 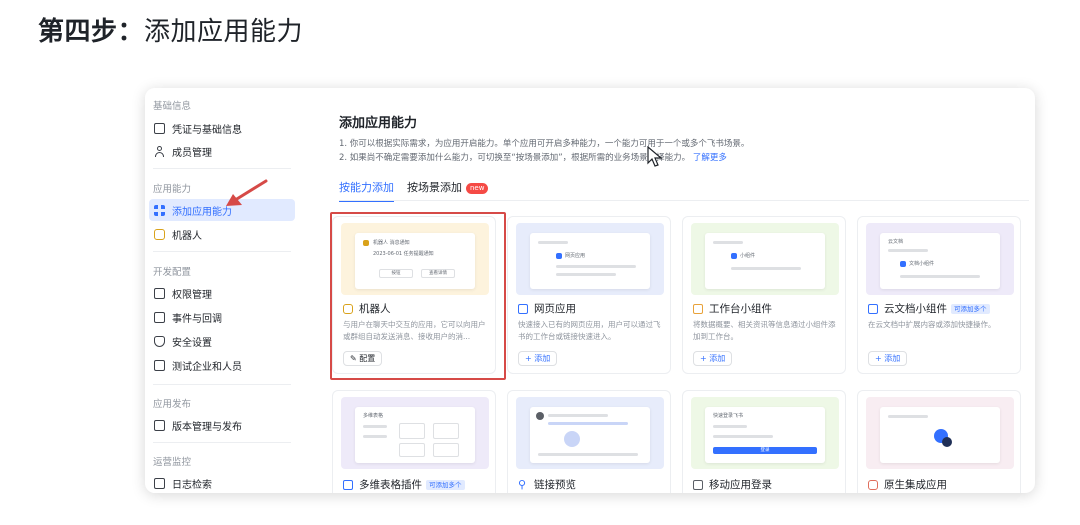 What do you see at coordinates (764, 330) in the screenshot?
I see `card-description: 将数据概要、相关资讯等信息通过小组件添加到工作台。` at bounding box center [764, 330].